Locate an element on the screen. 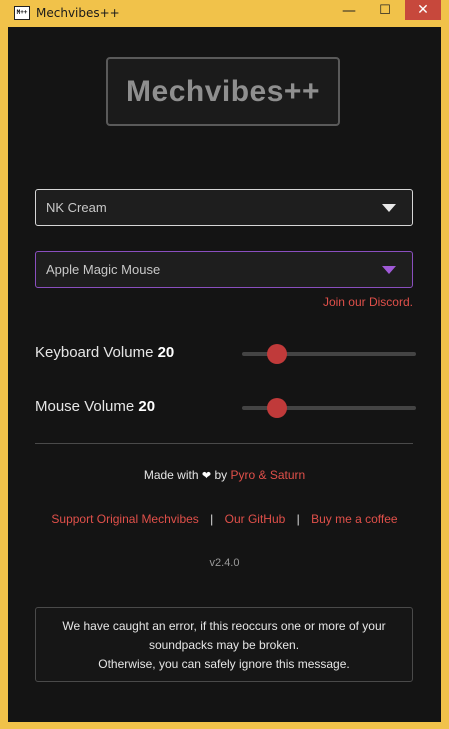 The height and width of the screenshot is (729, 449). app-logo: Mechvibes++ is located at coordinates (223, 91).